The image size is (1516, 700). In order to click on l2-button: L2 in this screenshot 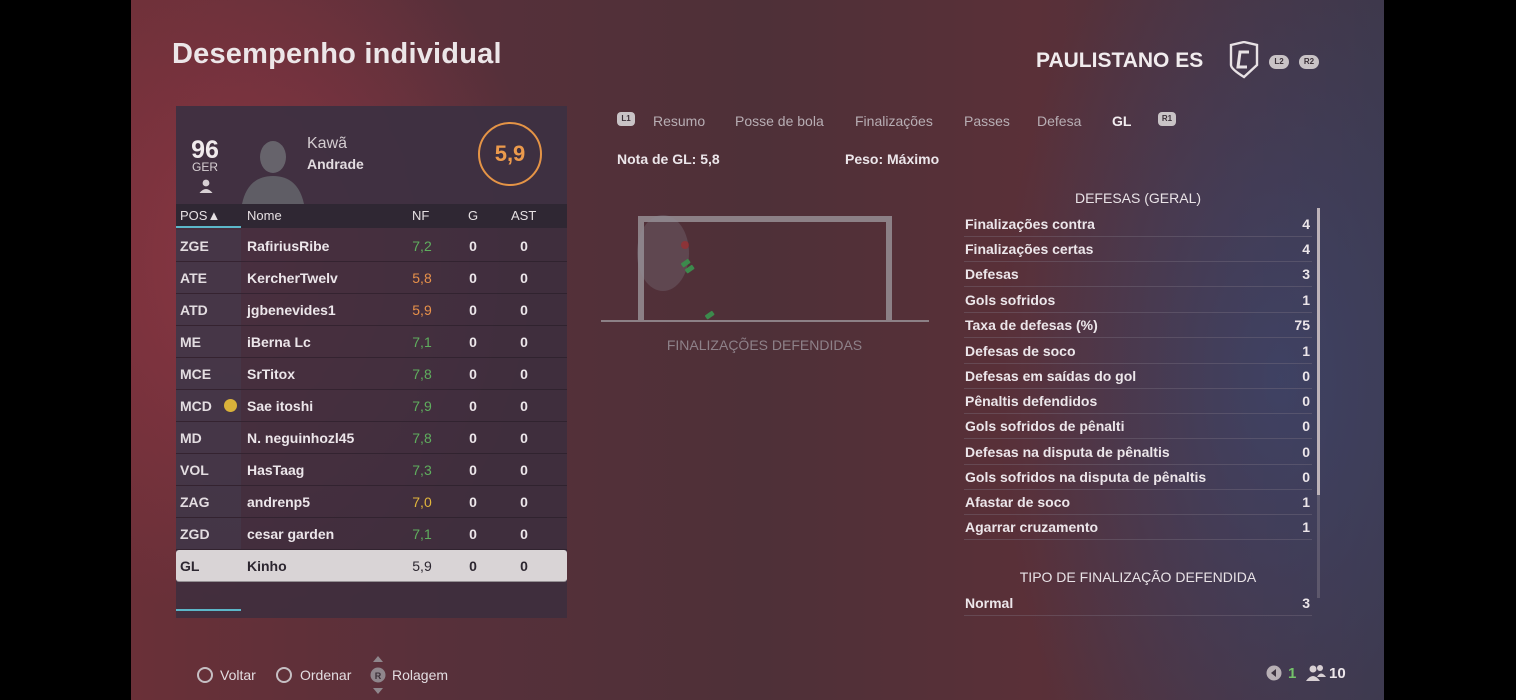, I will do `click(1279, 62)`.